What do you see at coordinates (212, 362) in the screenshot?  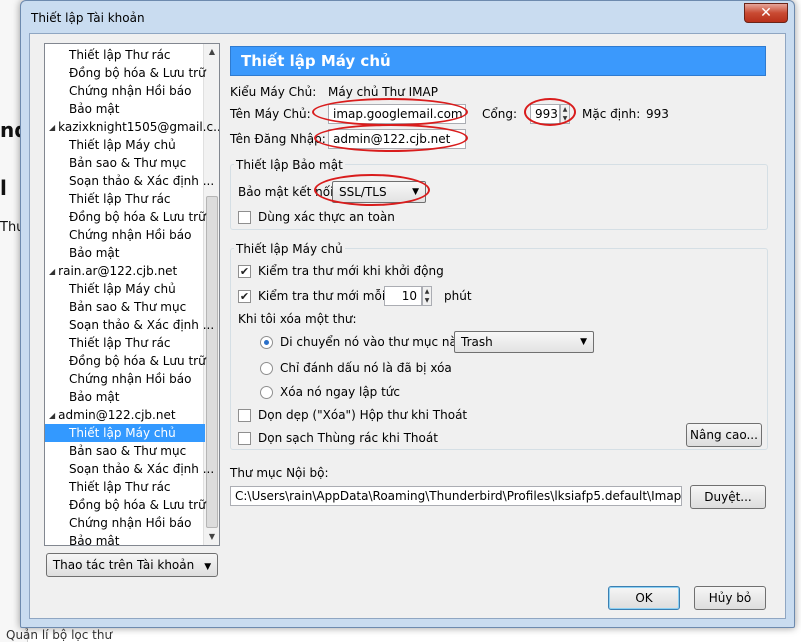 I see `scrollbar-thumb` at bounding box center [212, 362].